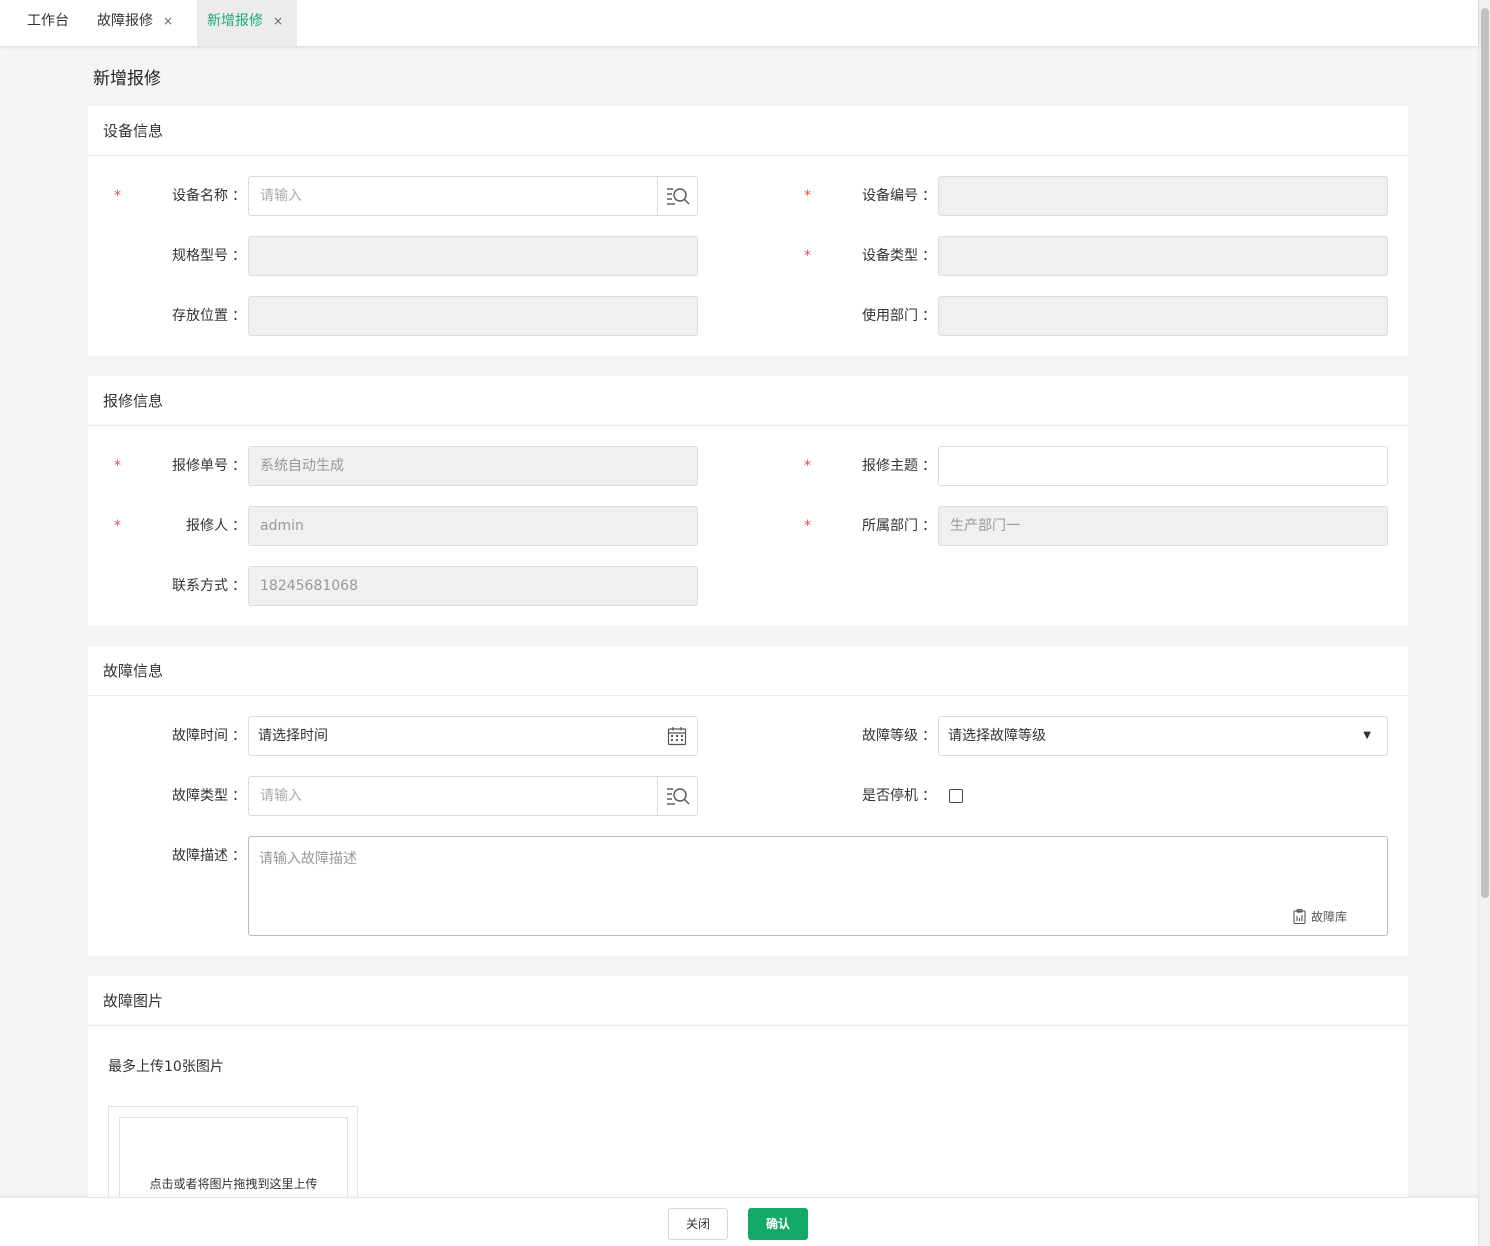 This screenshot has height=1246, width=1490. Describe the element at coordinates (890, 466) in the screenshot. I see `subject-label: 报修主题` at that location.